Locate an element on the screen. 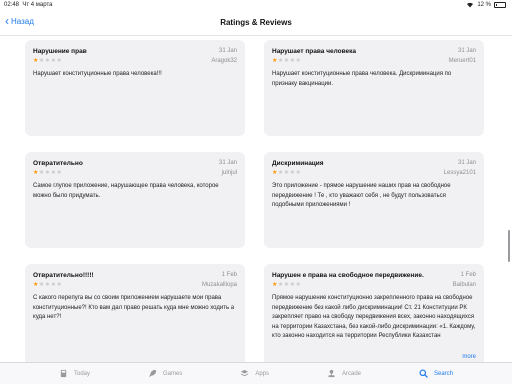  review-title: Отвратительно is located at coordinates (58, 163).